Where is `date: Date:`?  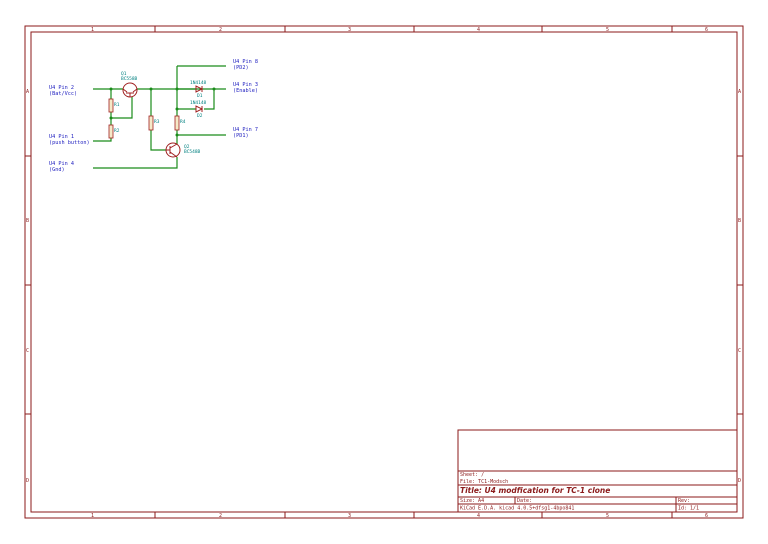
date: Date: is located at coordinates (524, 501).